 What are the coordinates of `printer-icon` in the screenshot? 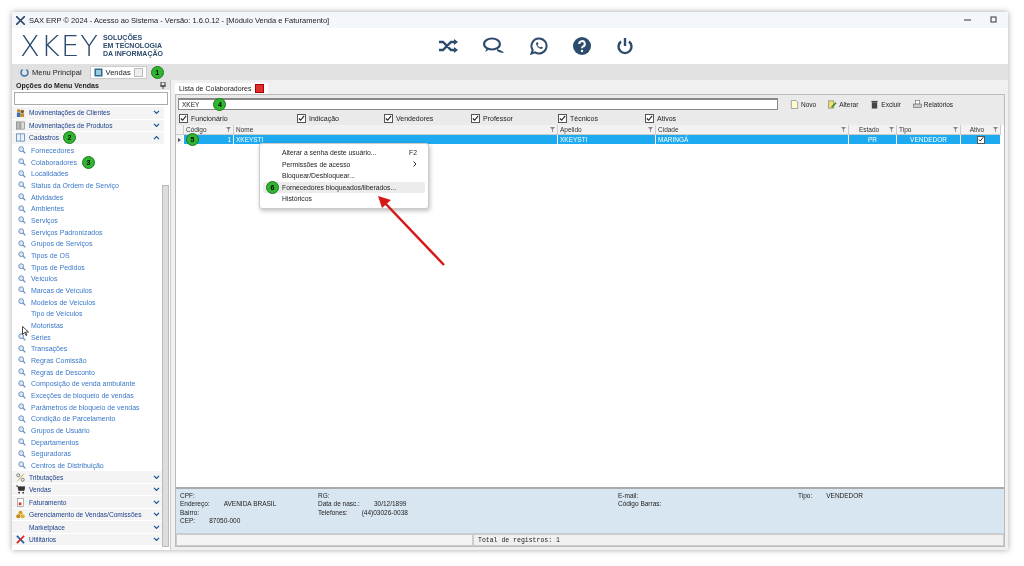 It's located at (917, 104).